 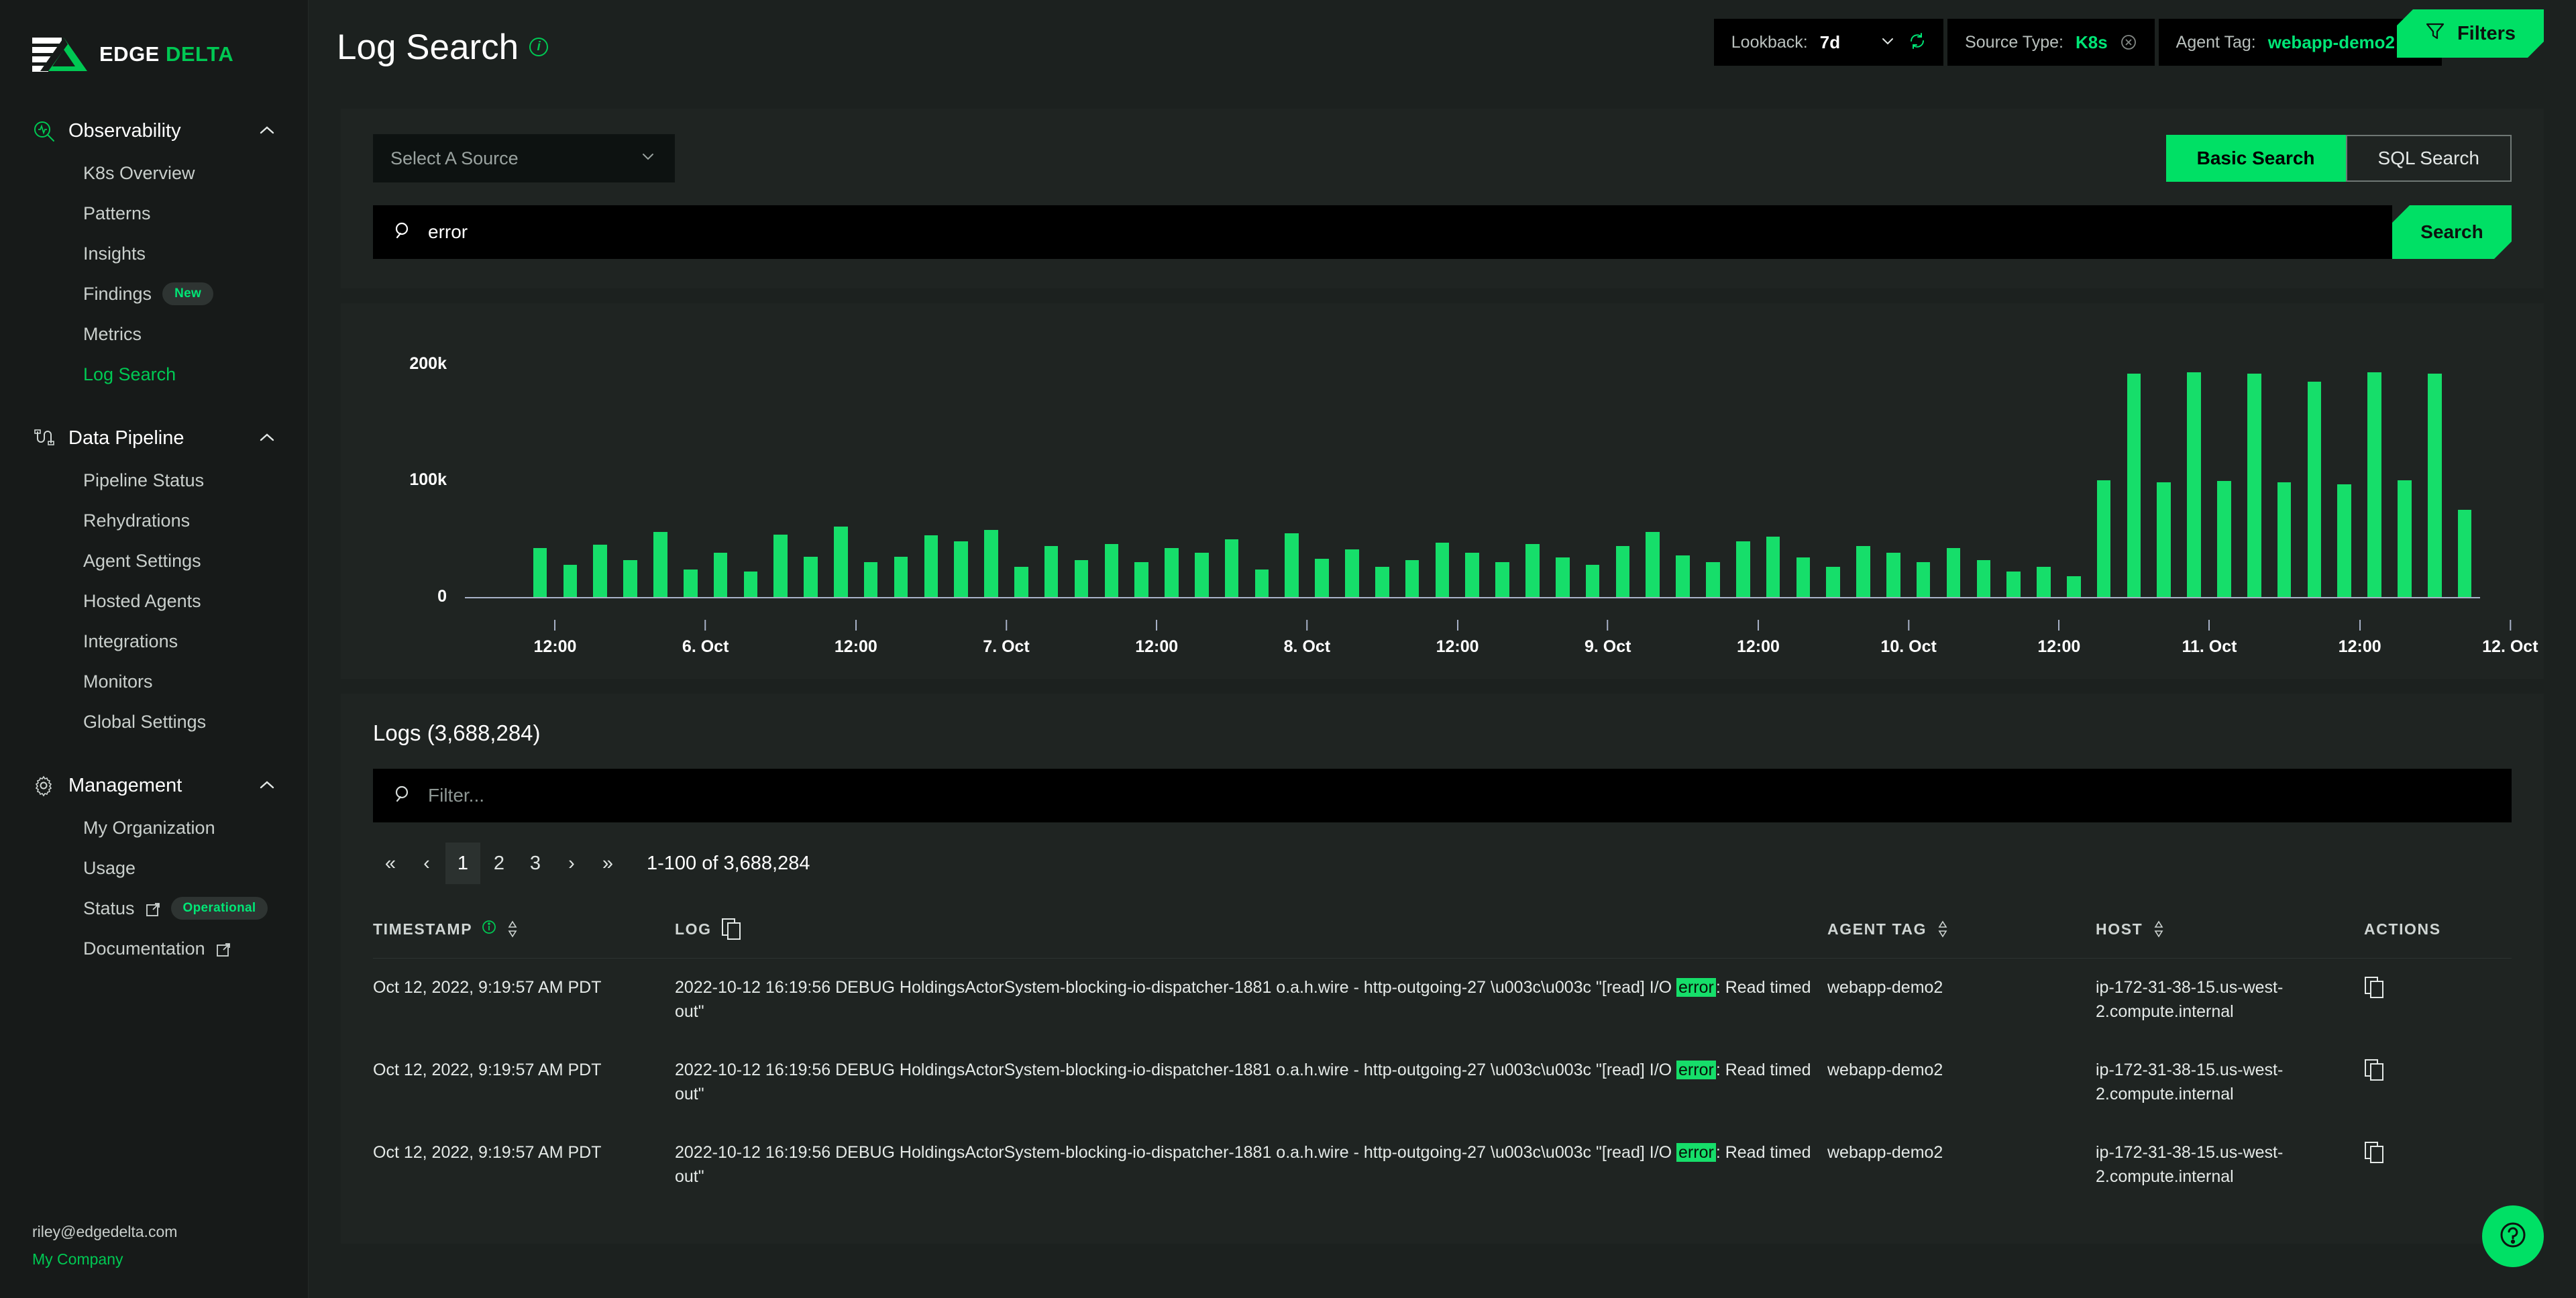 What do you see at coordinates (154, 374) in the screenshot?
I see `sidebar-item-log-search: Log Search` at bounding box center [154, 374].